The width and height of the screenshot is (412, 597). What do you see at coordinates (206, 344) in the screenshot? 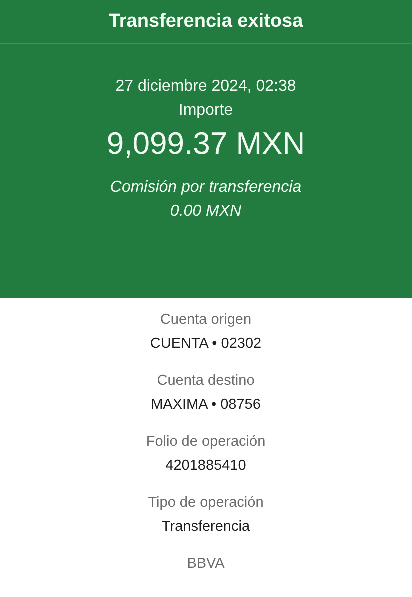
I see `detail-value: CUENTA • 02302` at bounding box center [206, 344].